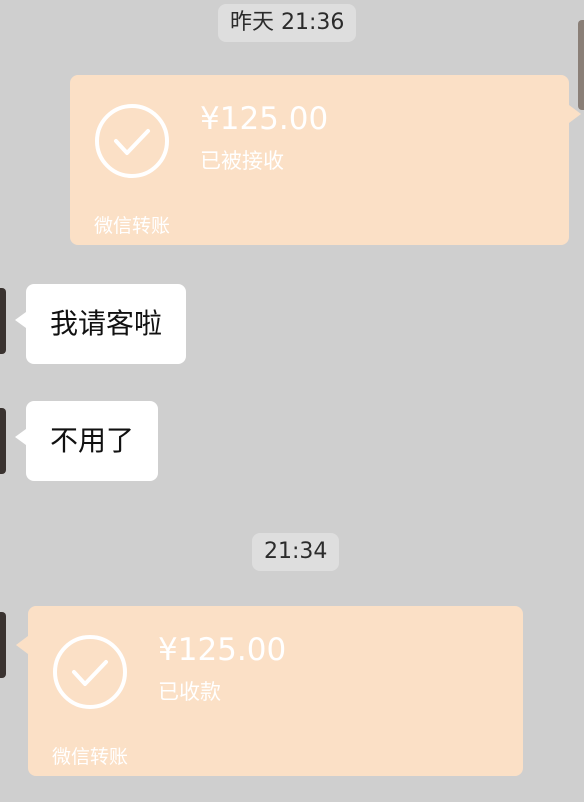 This screenshot has width=584, height=802. Describe the element at coordinates (189, 692) in the screenshot. I see `transfer-status: 已收款` at that location.